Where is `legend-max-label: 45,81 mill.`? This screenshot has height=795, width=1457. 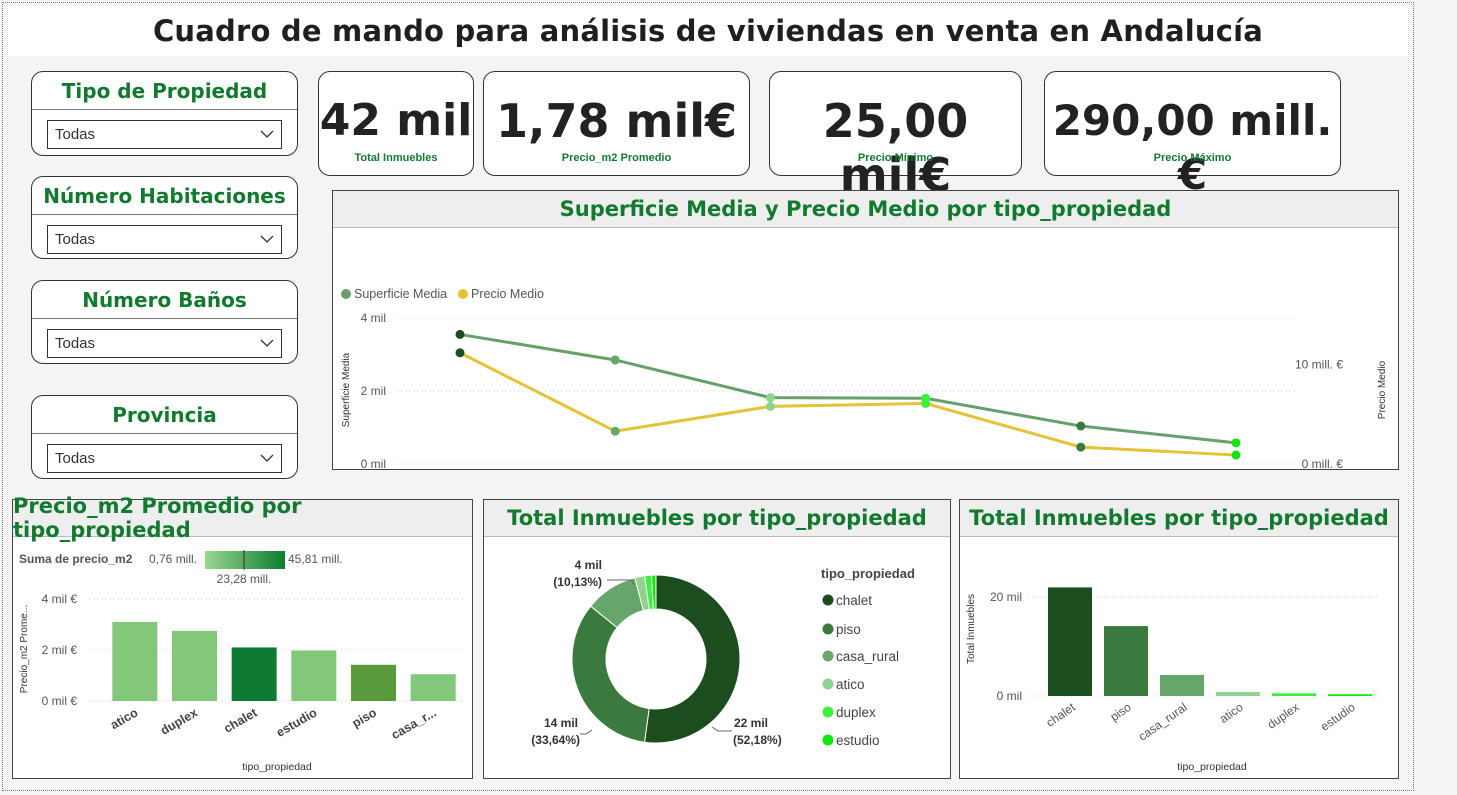
legend-max-label: 45,81 mill. is located at coordinates (315, 559).